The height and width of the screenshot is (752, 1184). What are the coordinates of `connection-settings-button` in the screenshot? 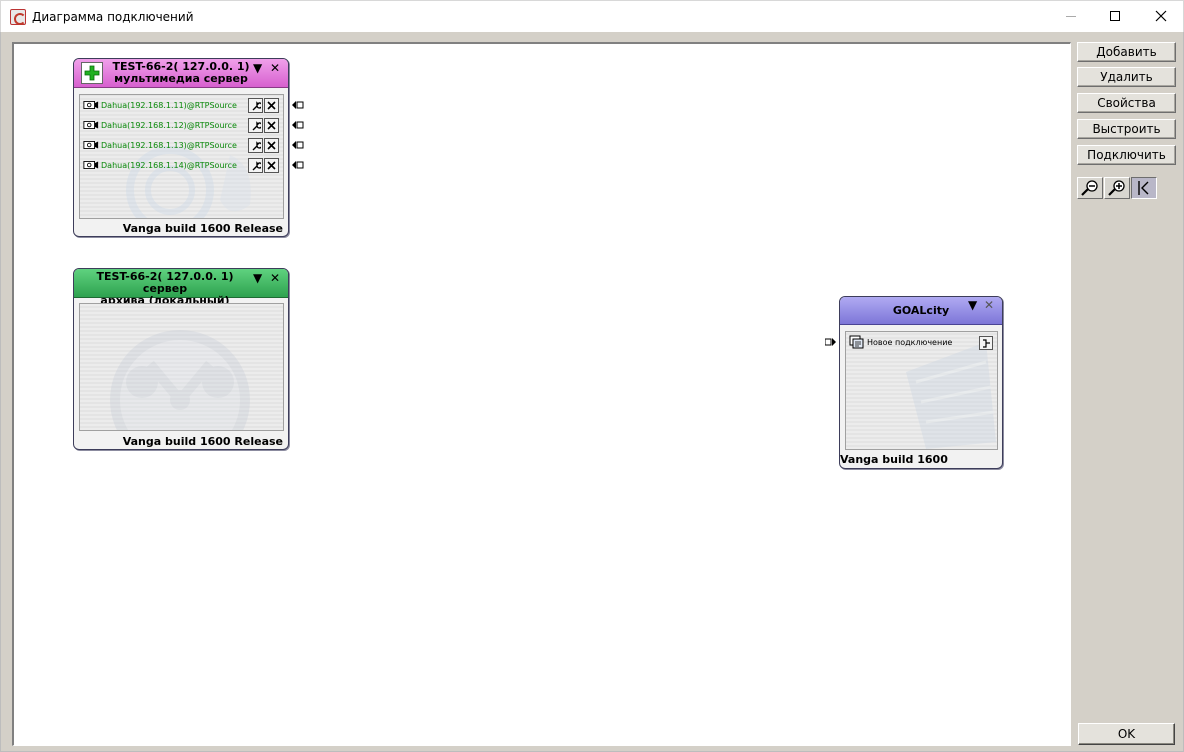 It's located at (986, 343).